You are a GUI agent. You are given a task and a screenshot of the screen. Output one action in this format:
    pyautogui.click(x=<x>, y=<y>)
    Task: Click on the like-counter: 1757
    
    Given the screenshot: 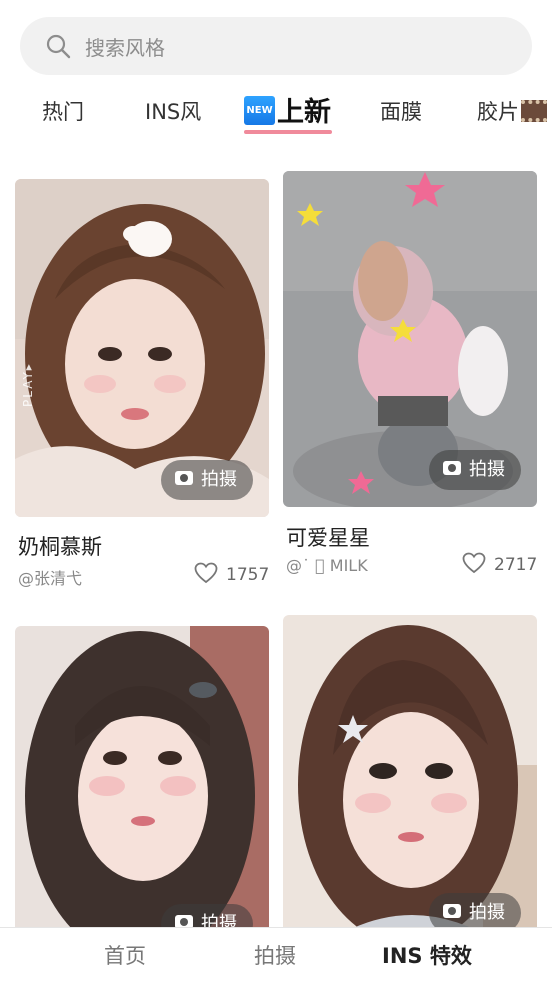 What is the action you would take?
    pyautogui.click(x=232, y=574)
    